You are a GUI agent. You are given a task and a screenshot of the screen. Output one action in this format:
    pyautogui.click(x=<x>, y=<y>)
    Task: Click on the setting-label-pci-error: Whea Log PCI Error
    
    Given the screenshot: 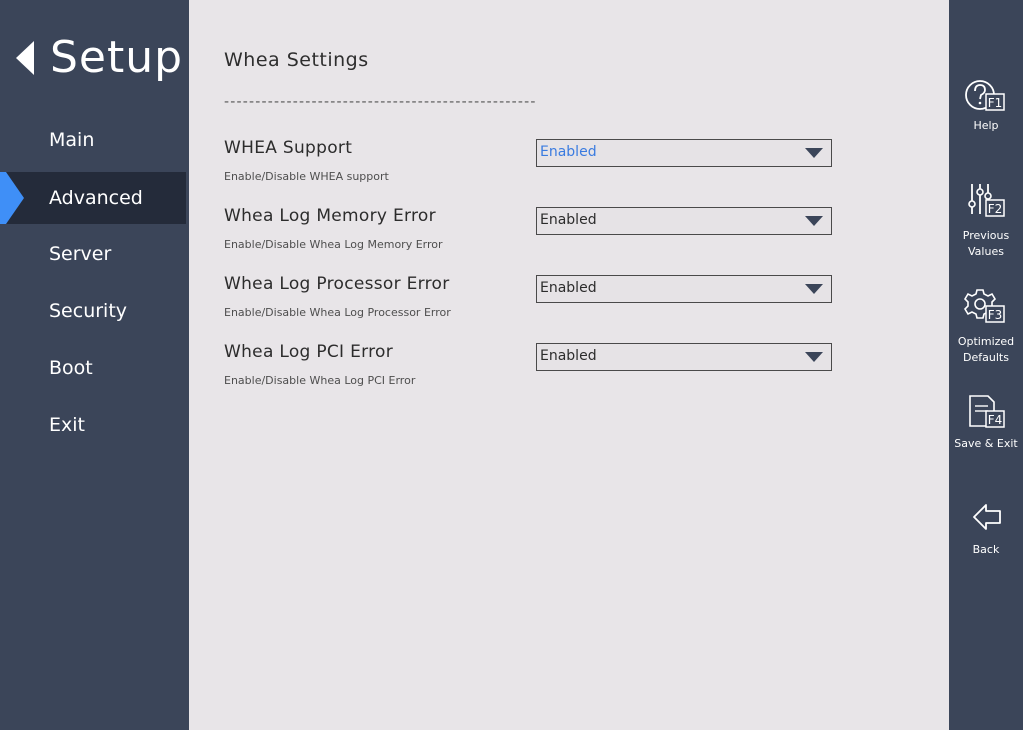 What is the action you would take?
    pyautogui.click(x=309, y=352)
    